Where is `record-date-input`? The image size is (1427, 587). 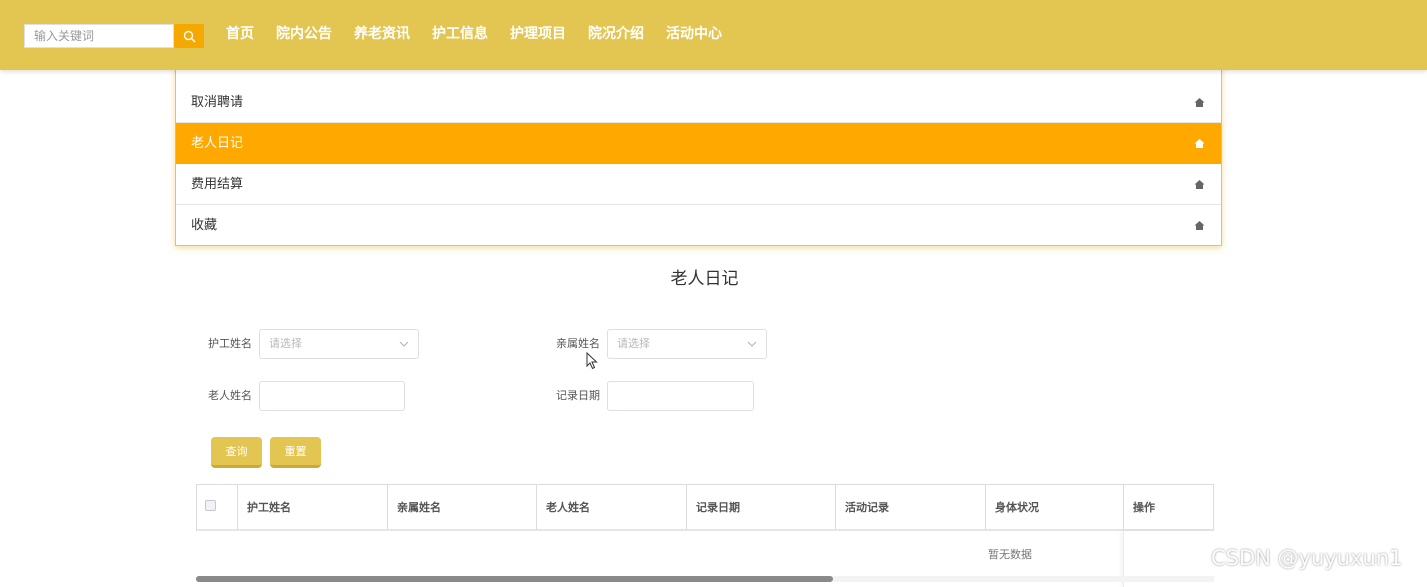 record-date-input is located at coordinates (680, 396).